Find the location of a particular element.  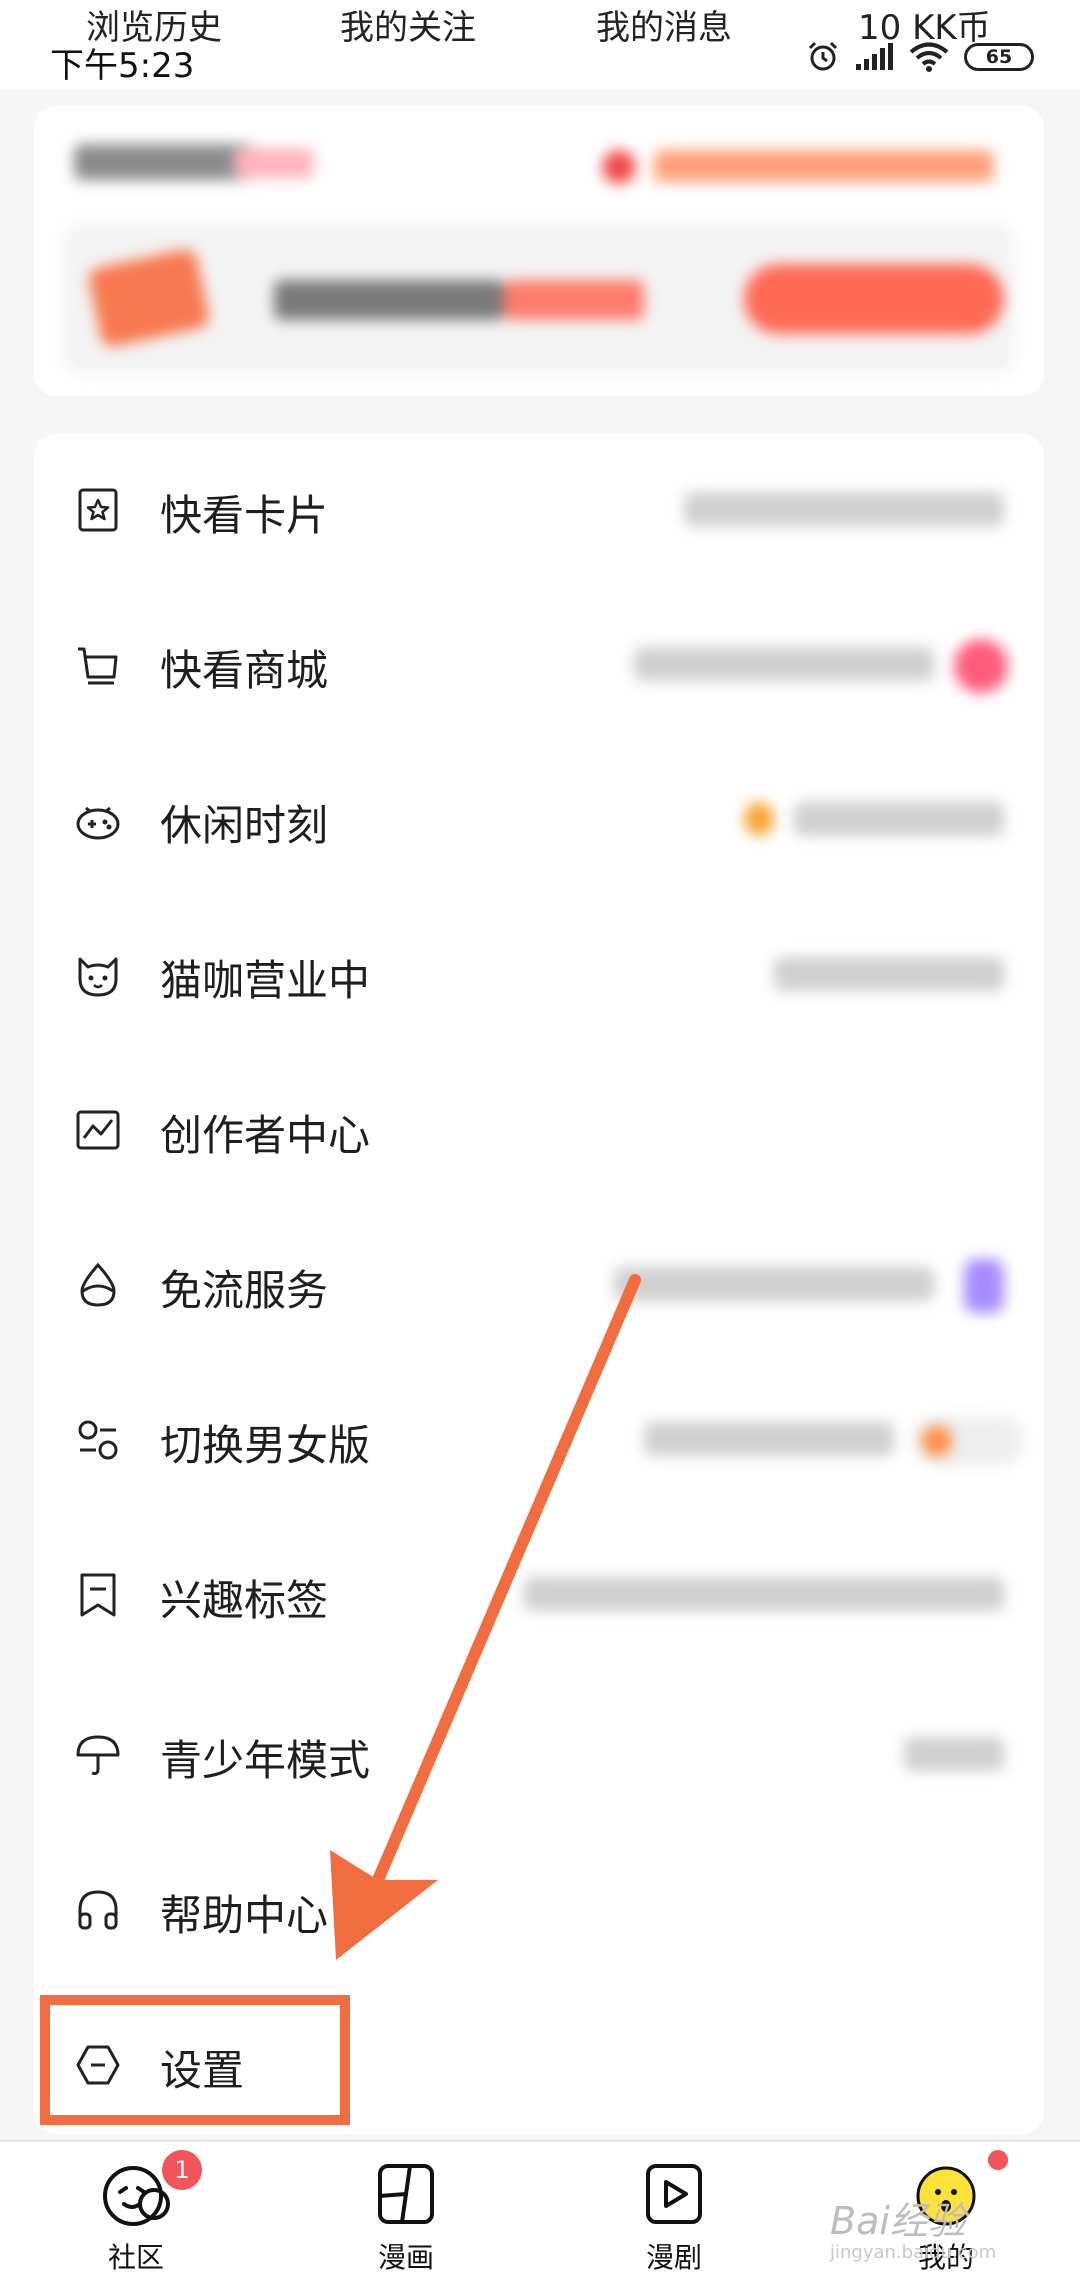

menu-item-label: 切换男女版 is located at coordinates (265, 1445).